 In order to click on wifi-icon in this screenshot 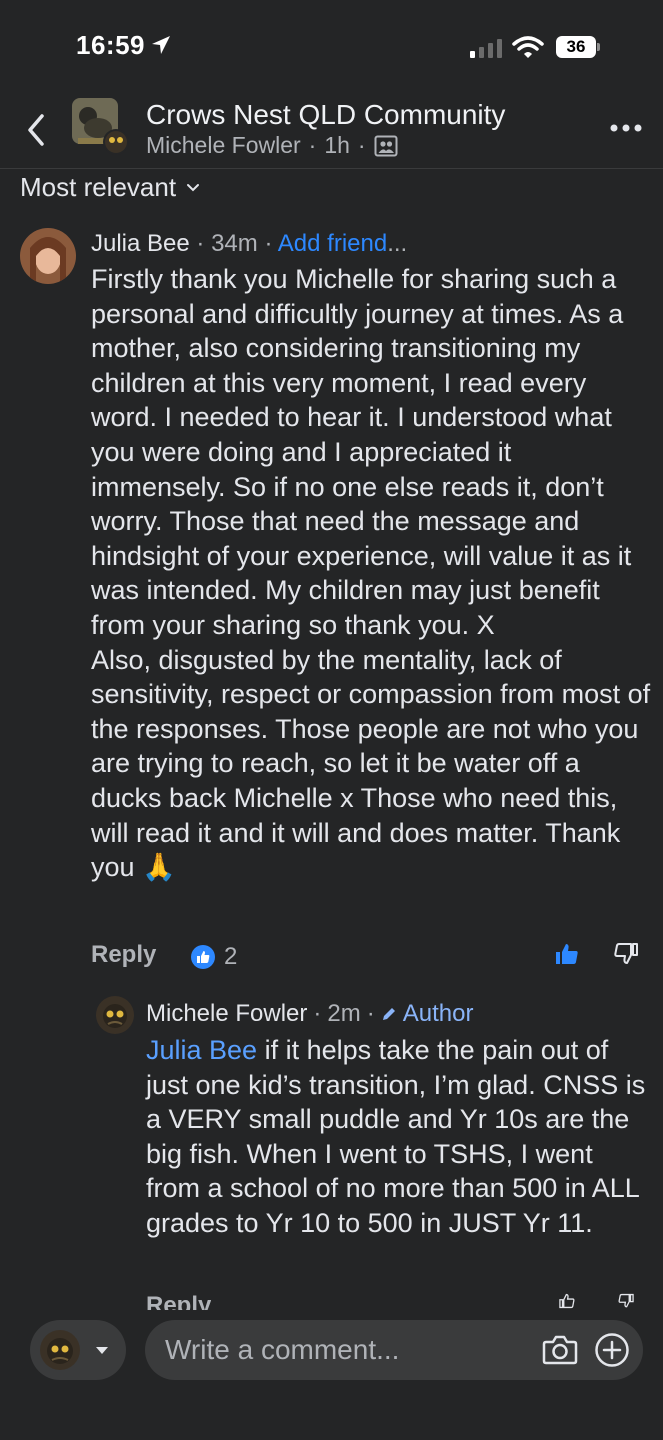, I will do `click(528, 47)`.